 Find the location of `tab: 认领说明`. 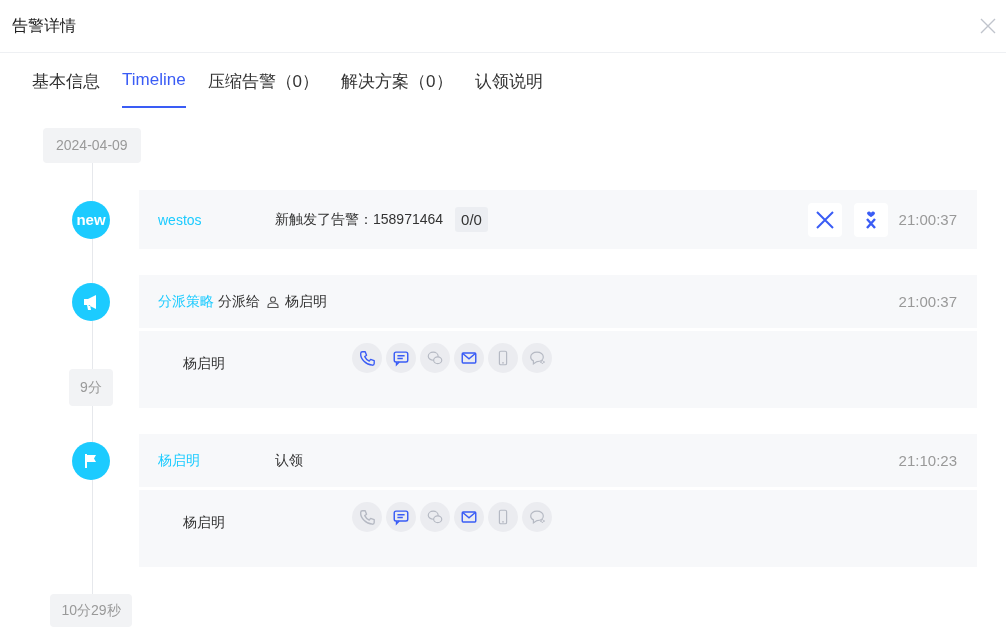

tab: 认领说明 is located at coordinates (508, 89).